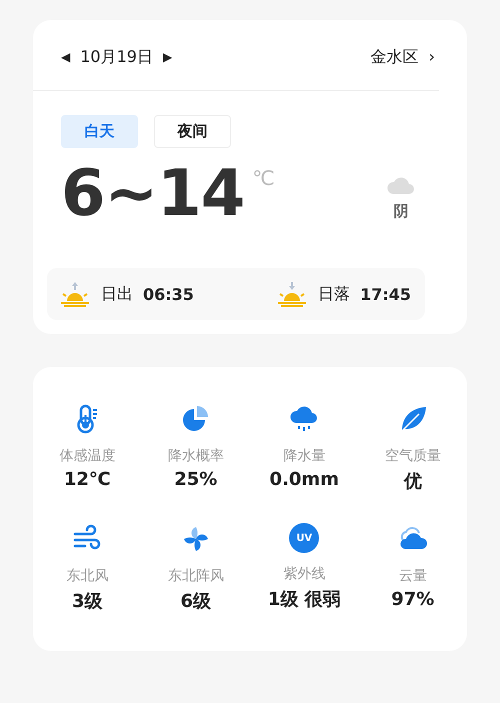 The width and height of the screenshot is (500, 703). I want to click on tab: 夜间, so click(192, 131).